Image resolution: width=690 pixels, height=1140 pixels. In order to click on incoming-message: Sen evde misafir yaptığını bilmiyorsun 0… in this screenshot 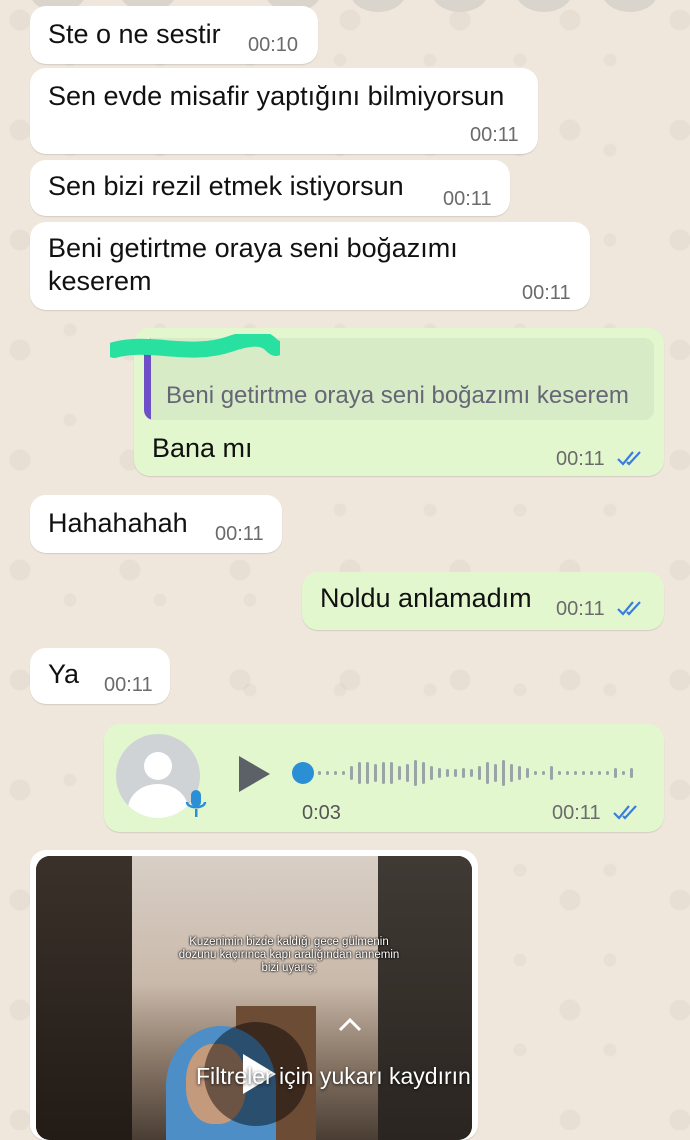, I will do `click(284, 111)`.